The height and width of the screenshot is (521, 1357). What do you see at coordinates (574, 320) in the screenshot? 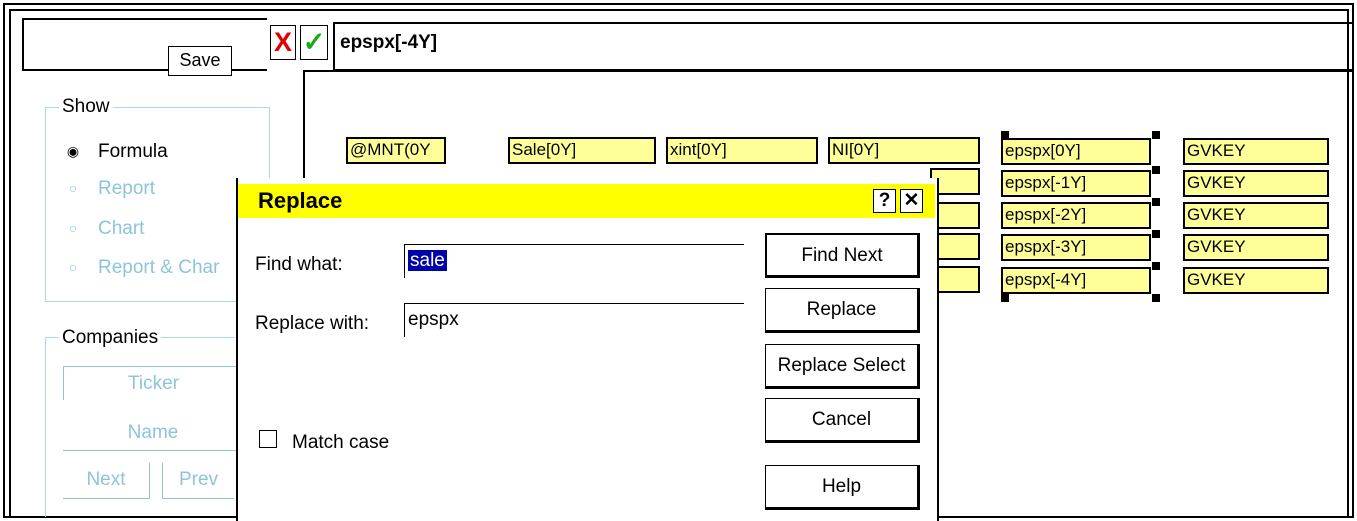
I see `replace-with-input: epspx` at bounding box center [574, 320].